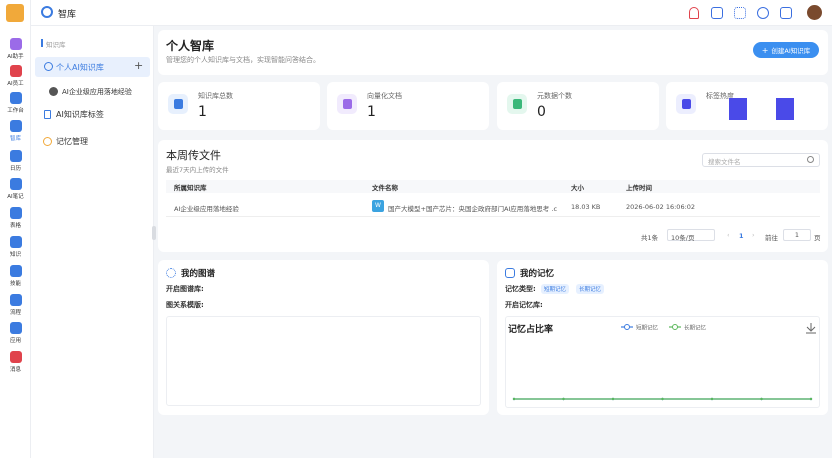  I want to click on sidebar-collapse-handle, so click(154, 233).